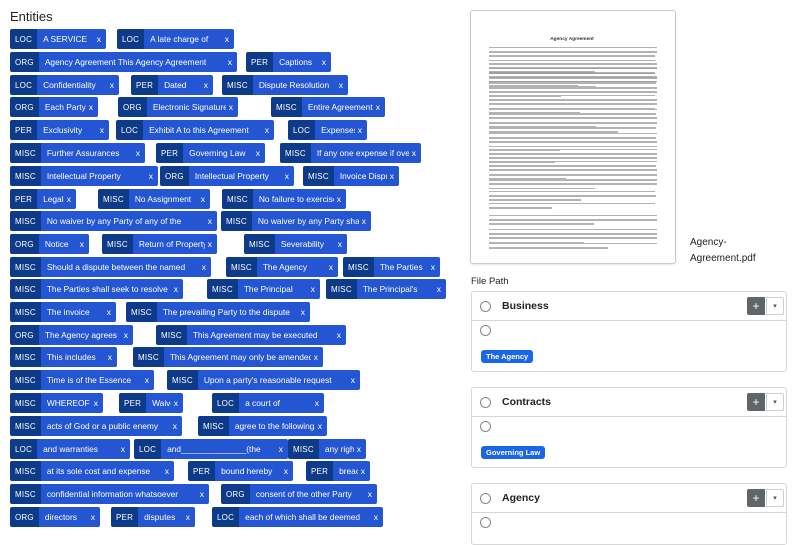 This screenshot has width=800, height=545. Describe the element at coordinates (159, 244) in the screenshot. I see `entity-chip: MISC Return of Property x` at that location.